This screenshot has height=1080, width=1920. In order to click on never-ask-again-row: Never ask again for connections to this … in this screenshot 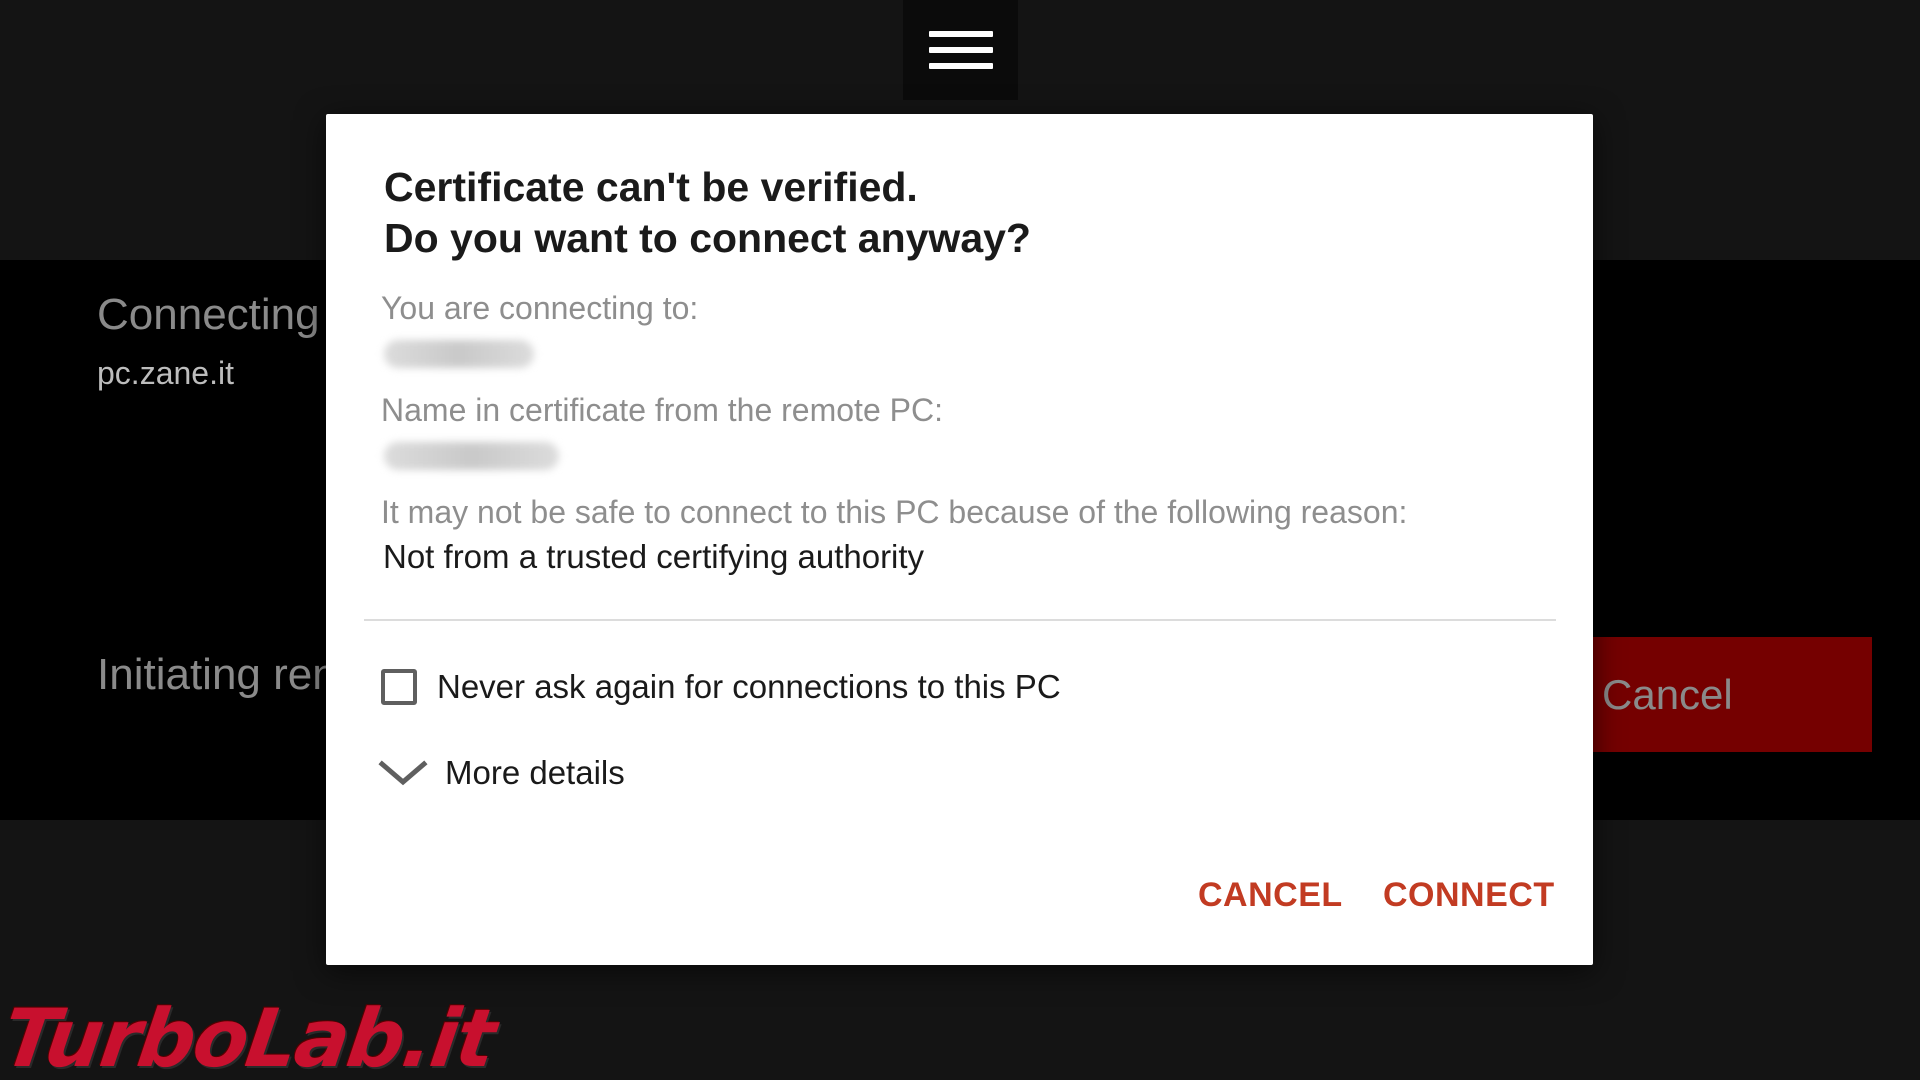, I will do `click(721, 687)`.